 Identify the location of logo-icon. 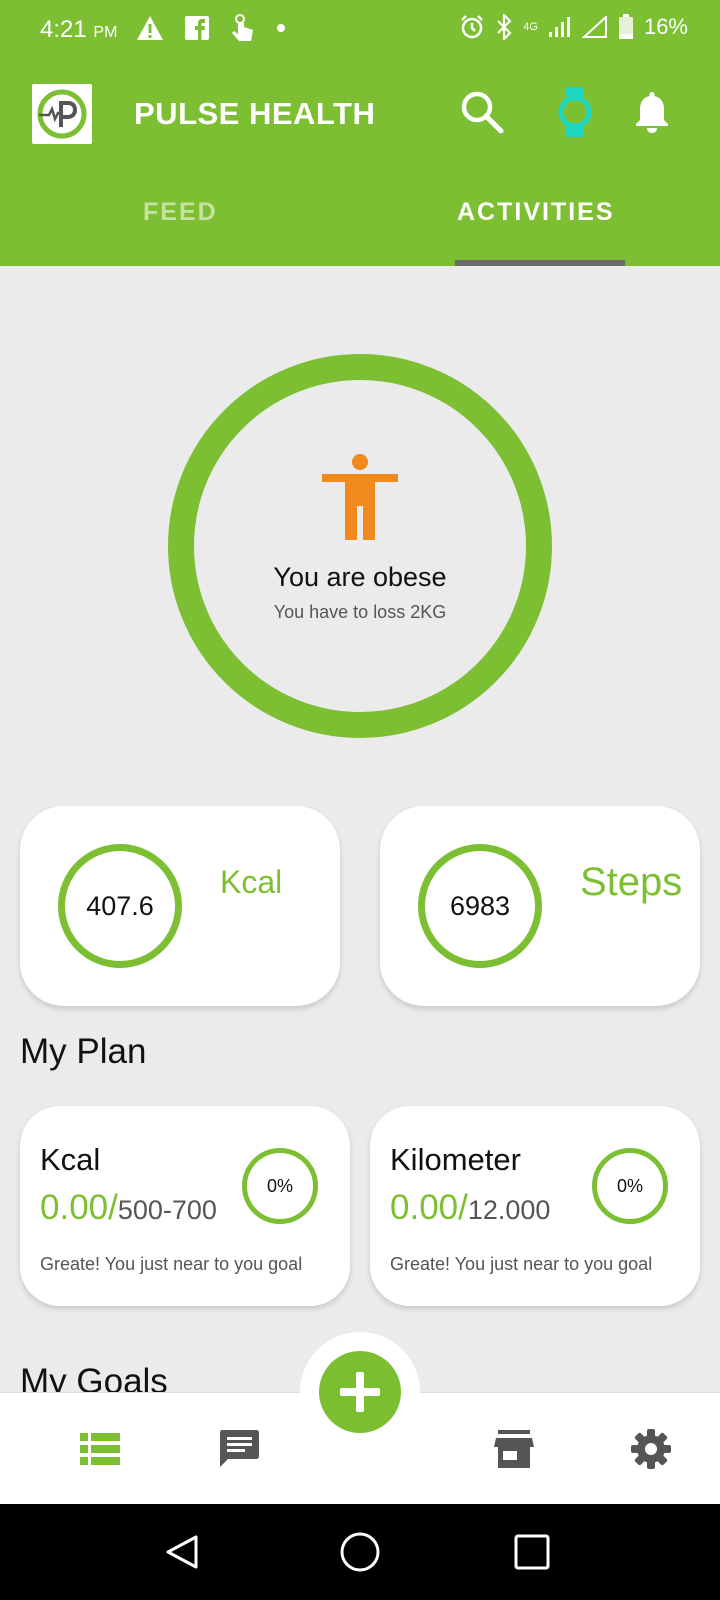
(62, 114).